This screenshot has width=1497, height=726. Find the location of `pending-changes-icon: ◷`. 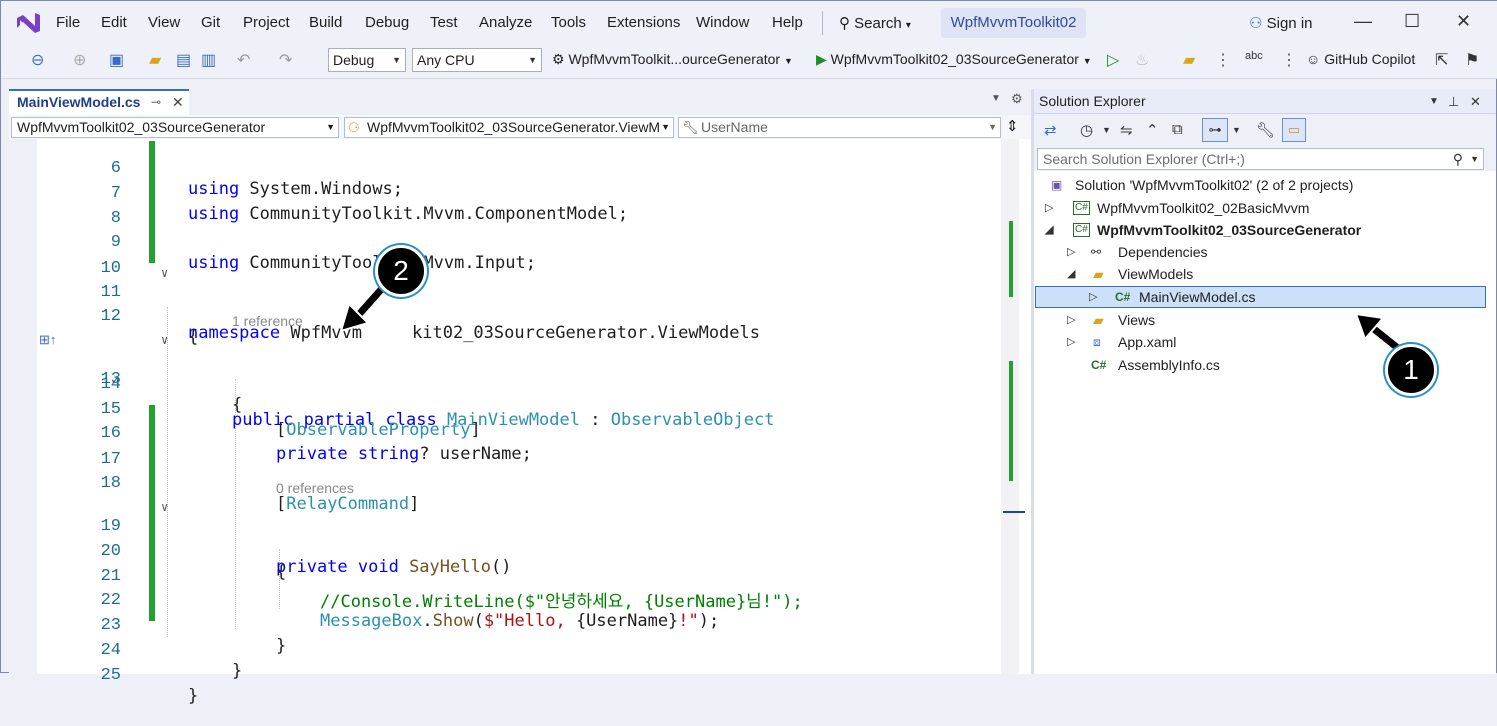

pending-changes-icon: ◷ is located at coordinates (1086, 130).